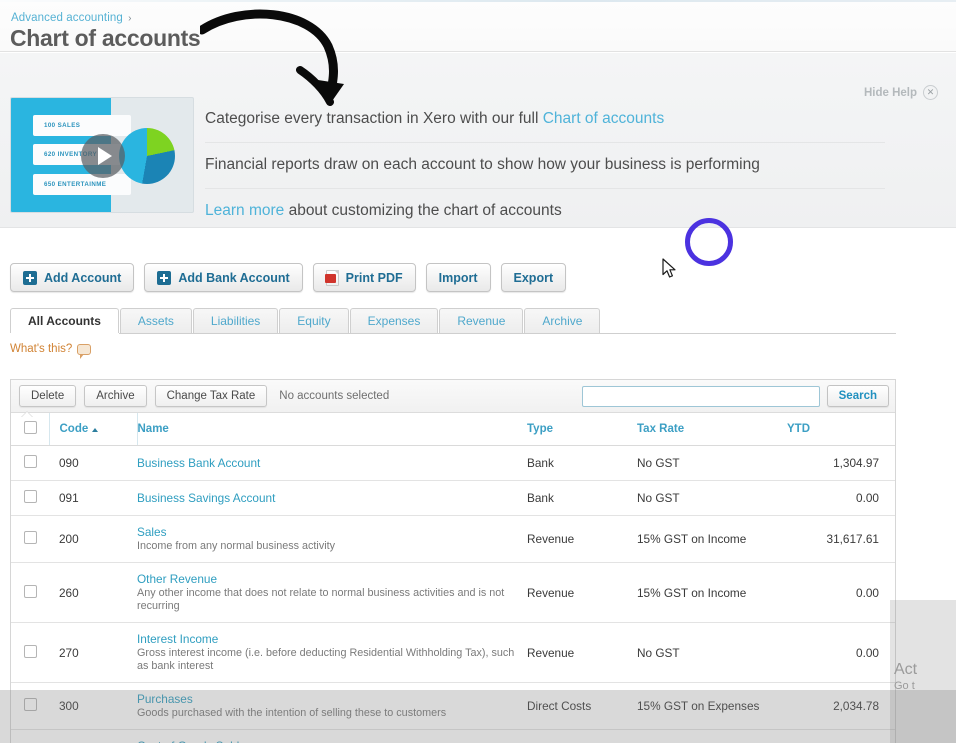  Describe the element at coordinates (712, 498) in the screenshot. I see `row-tax-rate: No GST` at that location.